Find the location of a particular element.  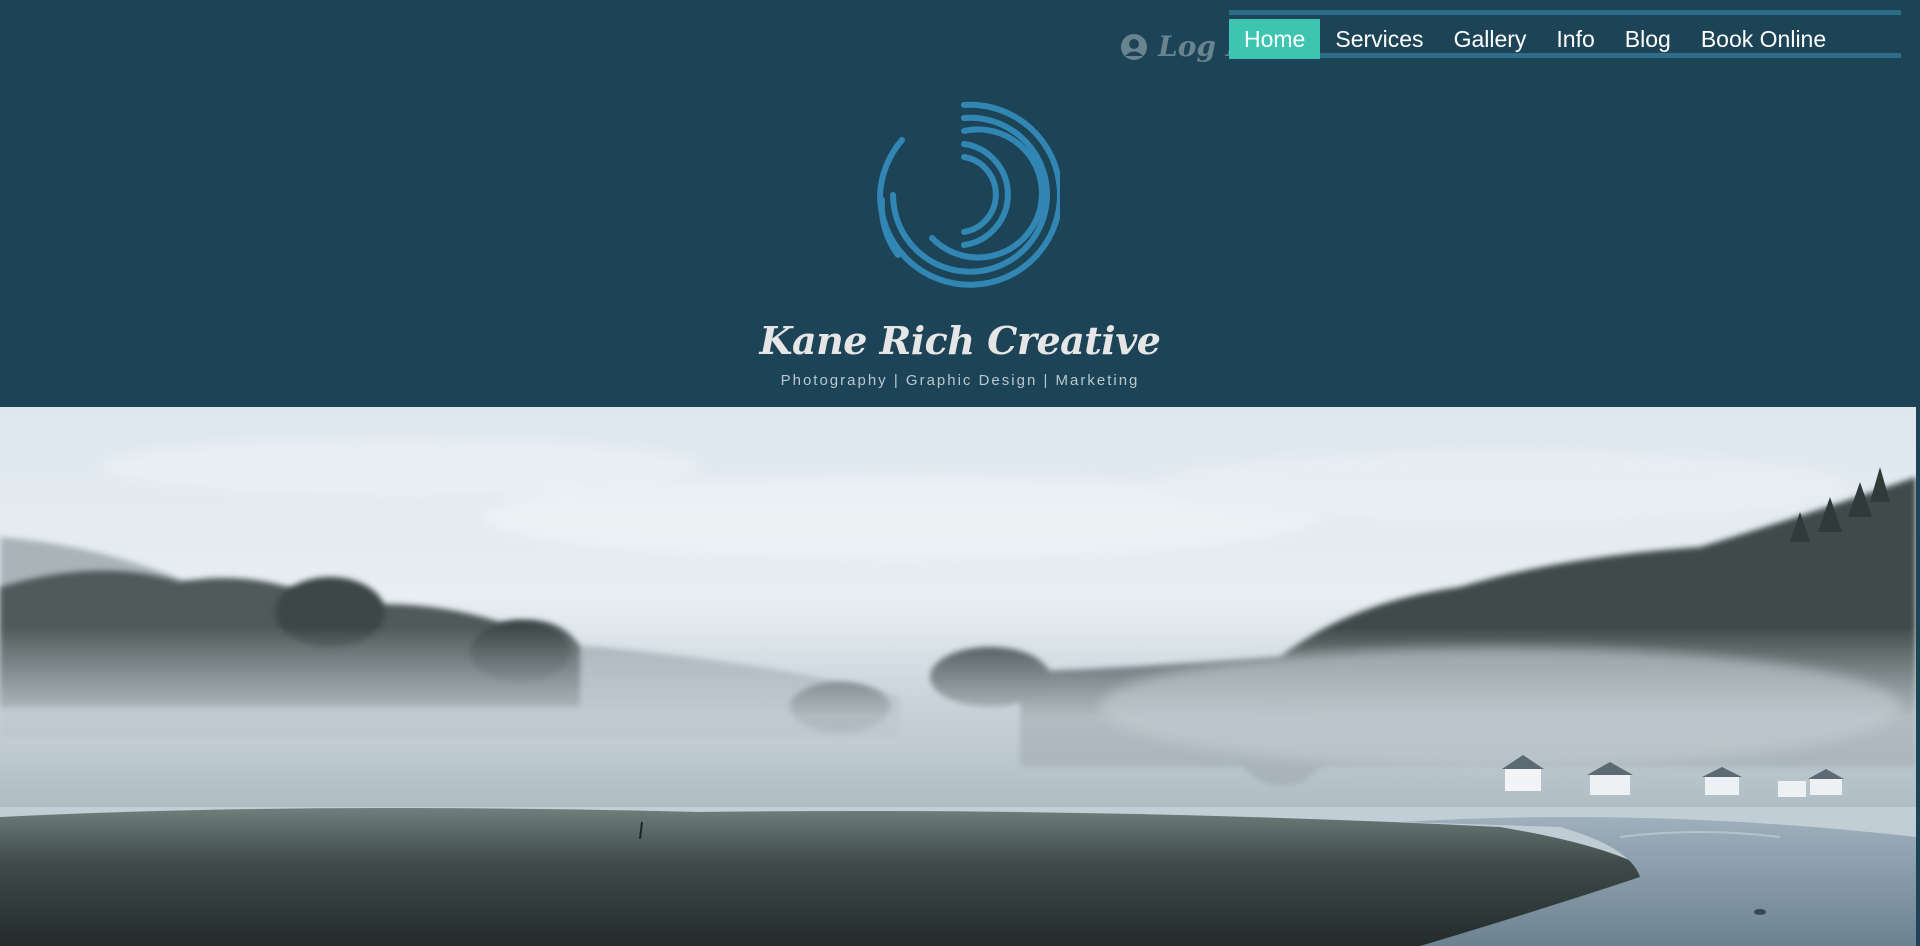

concentric-arcs-logo is located at coordinates (960, 195).